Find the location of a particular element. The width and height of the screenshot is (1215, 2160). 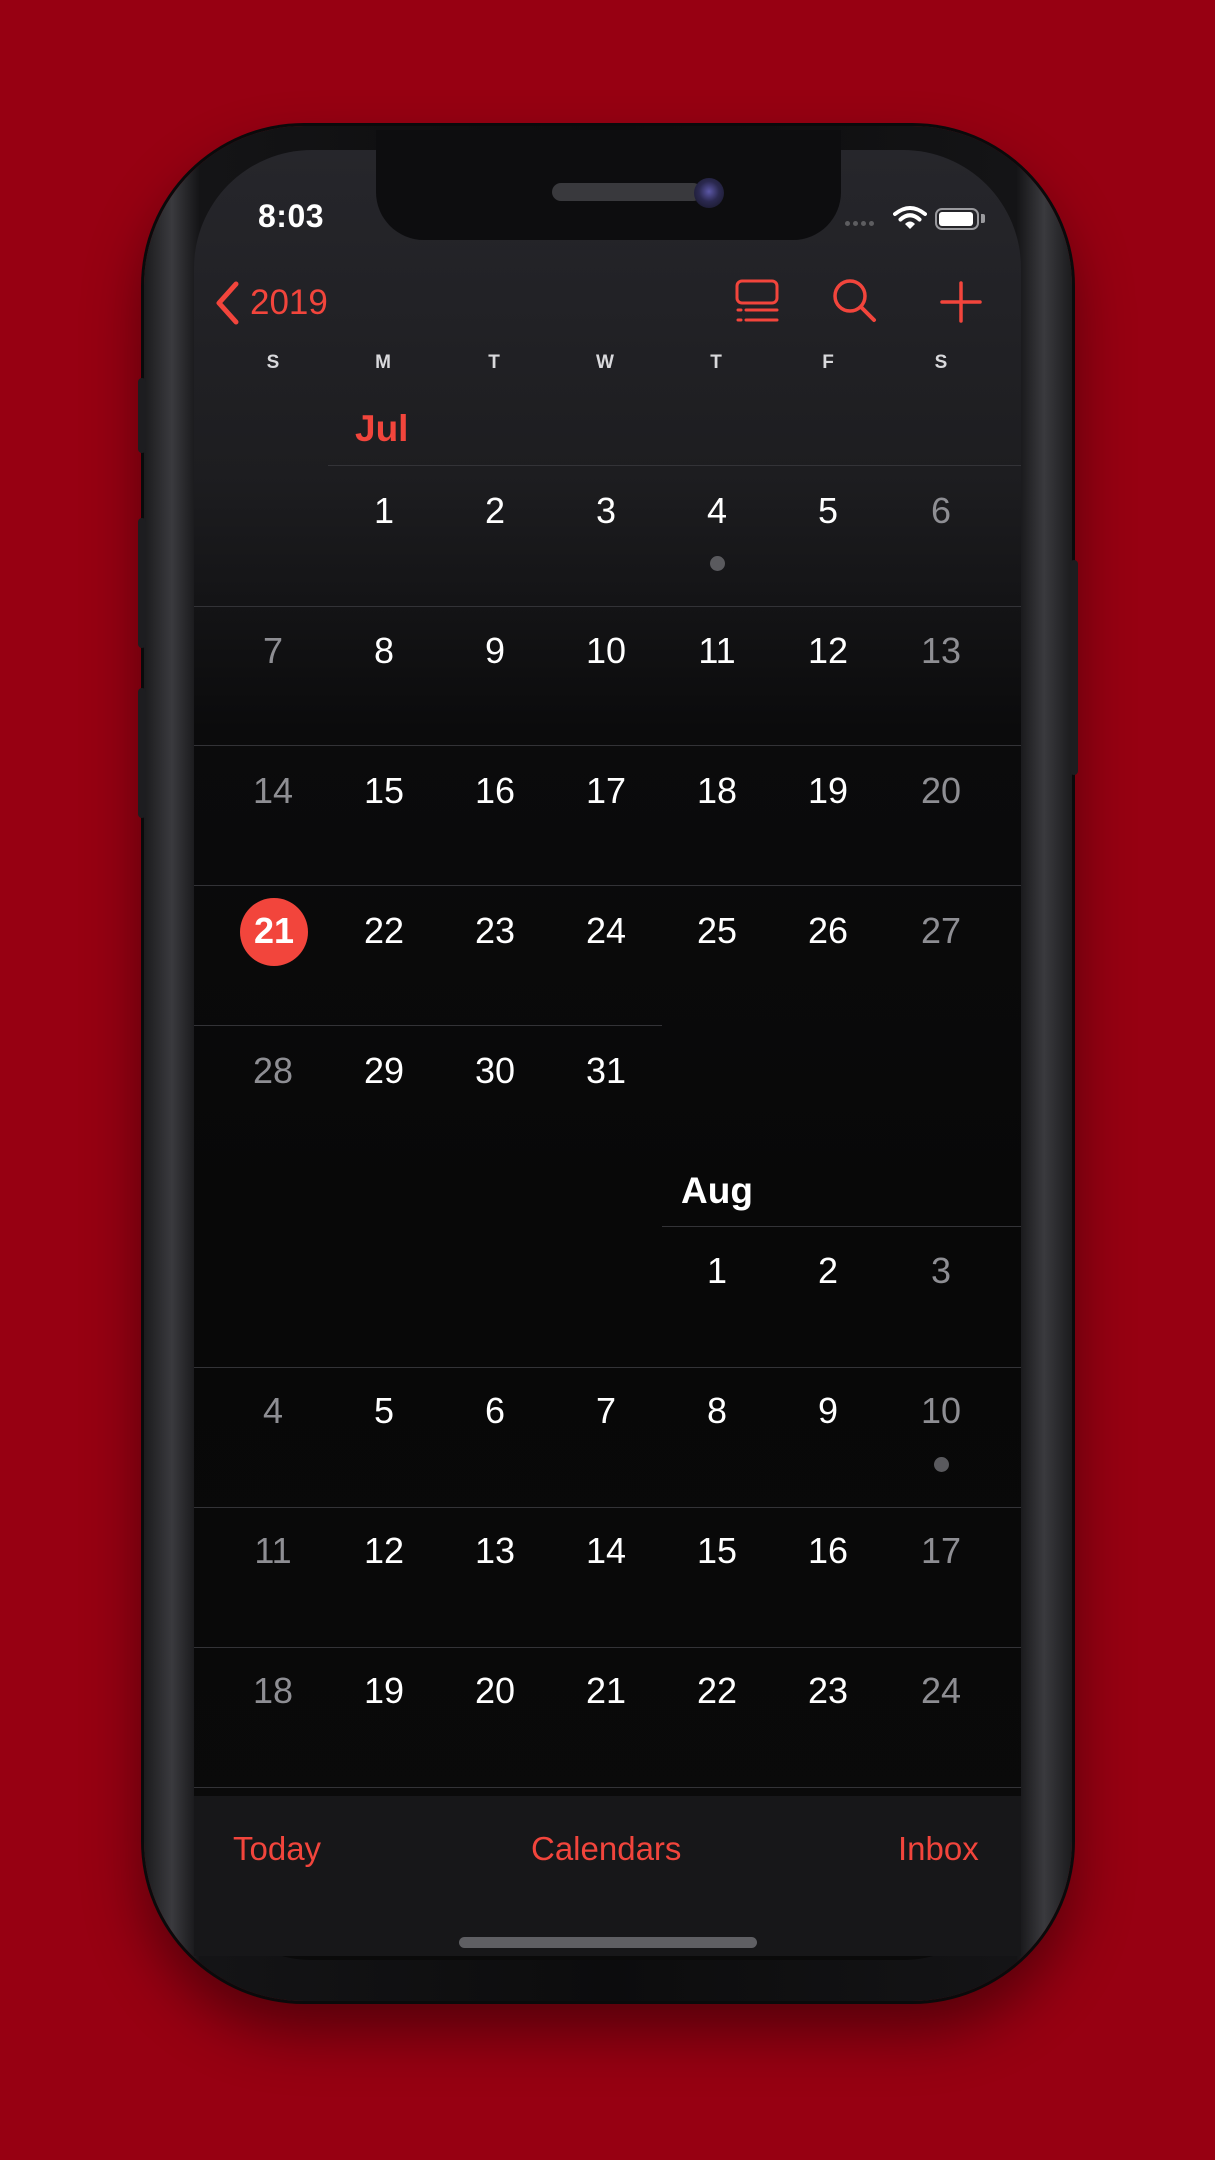

day-cell: 29 is located at coordinates (384, 1071).